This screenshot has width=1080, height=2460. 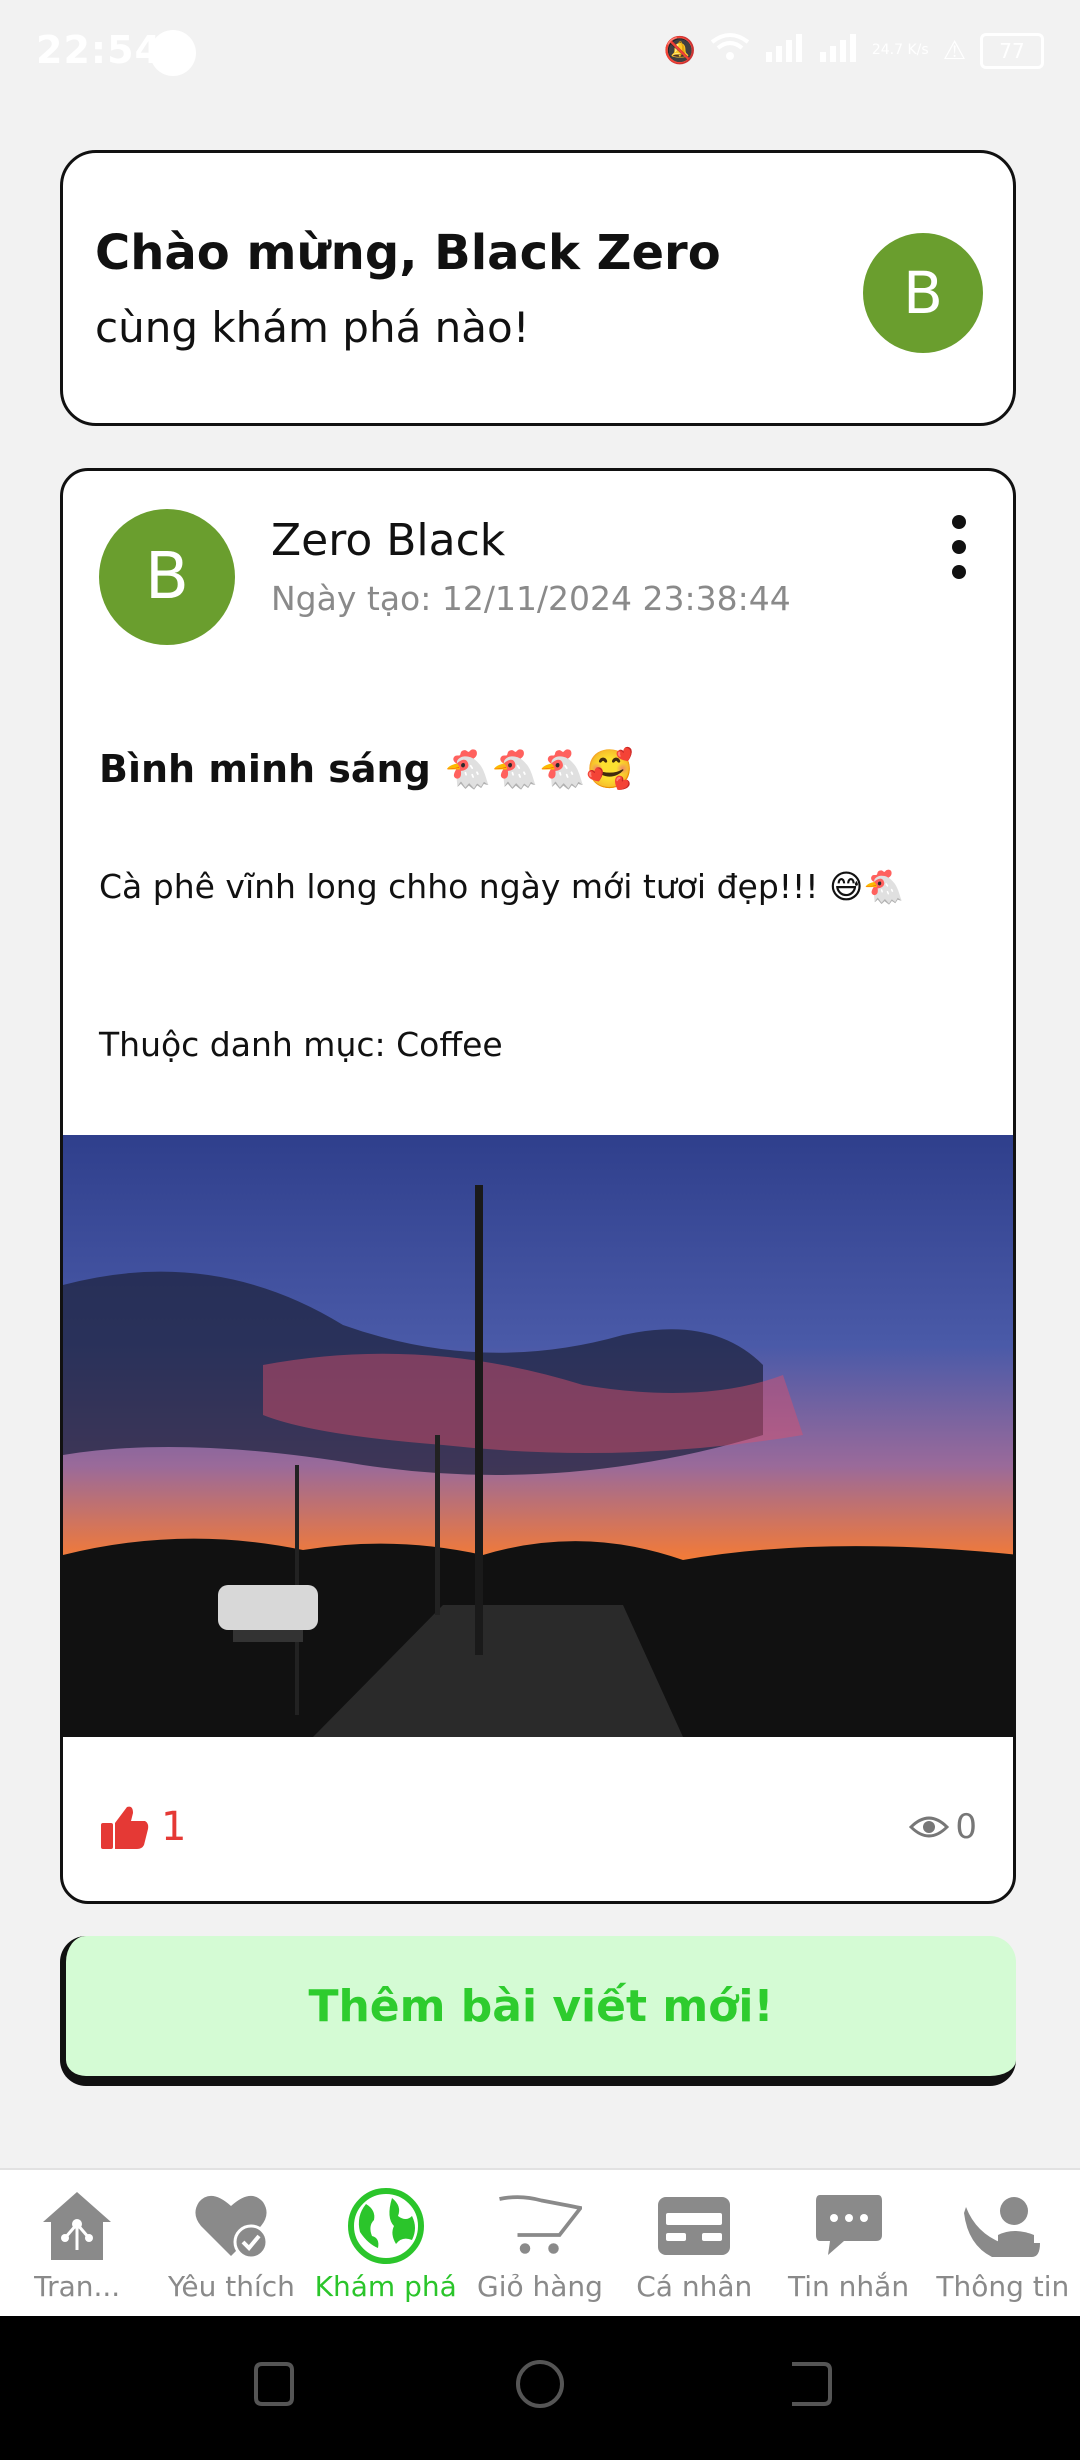 What do you see at coordinates (540, 55) in the screenshot?
I see `status-bar: 22:54 🔕 24.7 K/s ⚠ 77` at bounding box center [540, 55].